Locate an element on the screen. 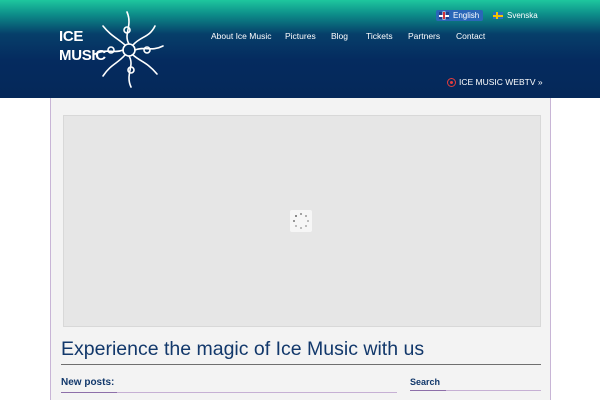 The height and width of the screenshot is (400, 600). nav-item-blog: Blog is located at coordinates (339, 36).